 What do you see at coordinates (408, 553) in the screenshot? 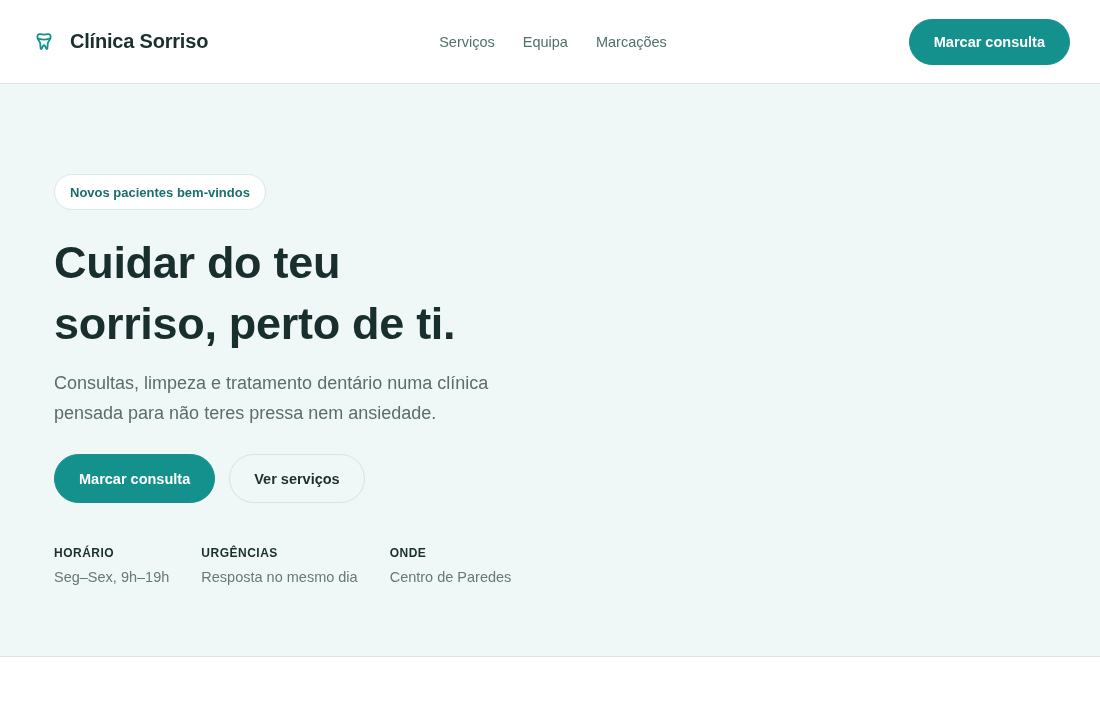
I see `info-label: ONDE` at bounding box center [408, 553].